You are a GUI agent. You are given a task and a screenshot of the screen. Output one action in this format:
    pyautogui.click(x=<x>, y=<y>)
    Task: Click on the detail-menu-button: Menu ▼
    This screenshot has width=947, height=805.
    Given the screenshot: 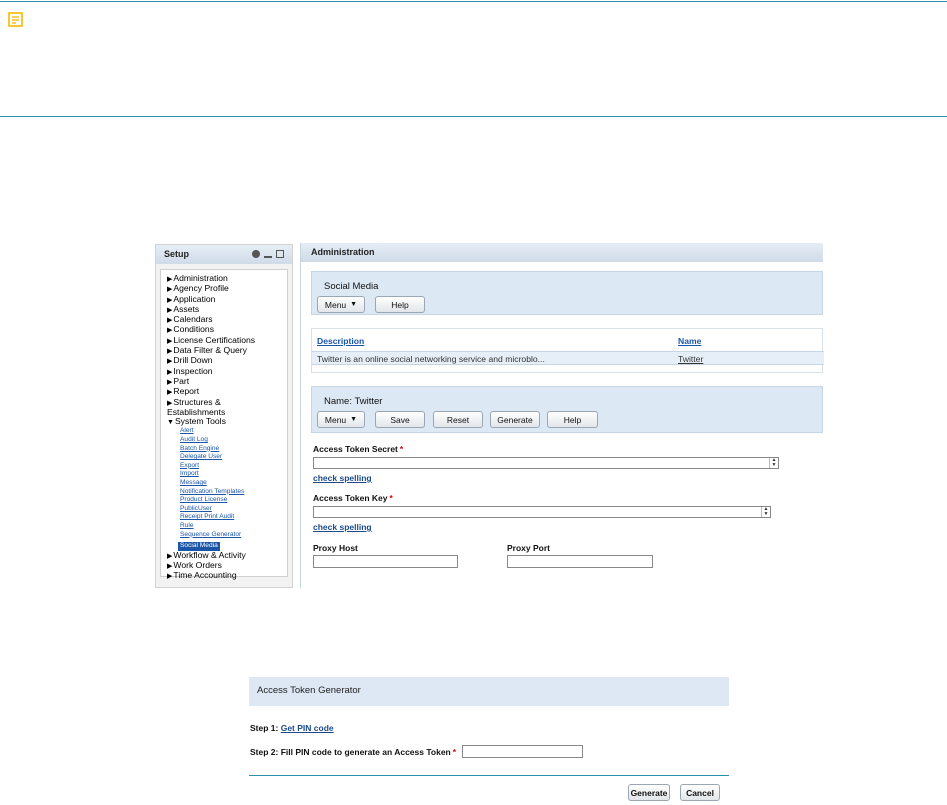 What is the action you would take?
    pyautogui.click(x=341, y=419)
    